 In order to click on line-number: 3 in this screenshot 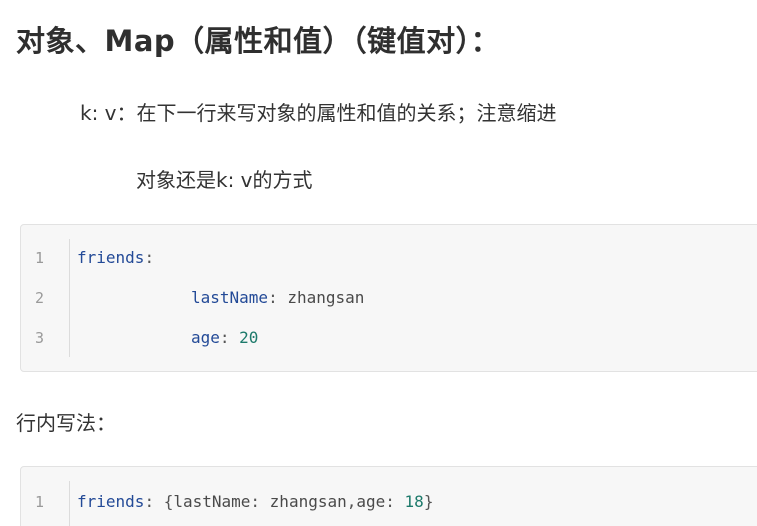, I will do `click(40, 338)`.